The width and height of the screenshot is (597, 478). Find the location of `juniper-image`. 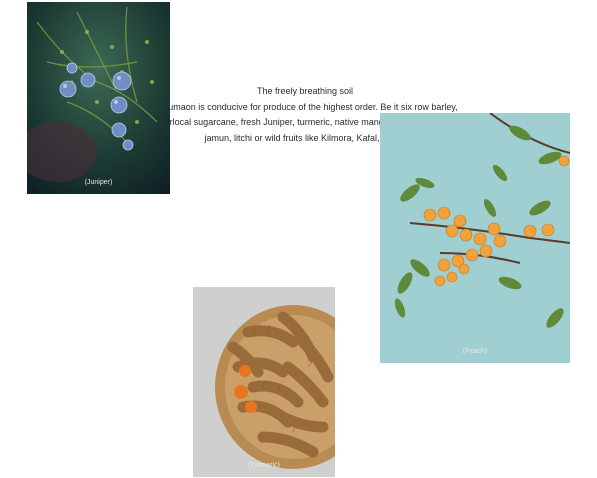

juniper-image is located at coordinates (98, 98).